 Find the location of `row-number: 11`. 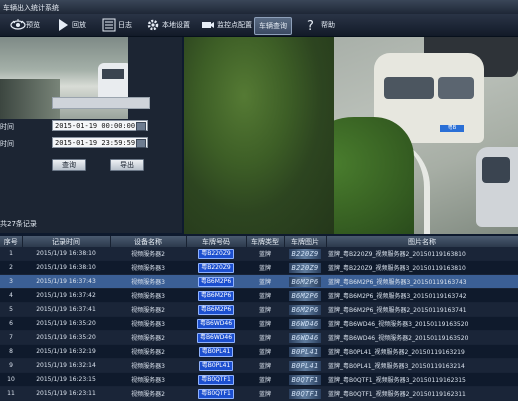

row-number: 11 is located at coordinates (11, 393).